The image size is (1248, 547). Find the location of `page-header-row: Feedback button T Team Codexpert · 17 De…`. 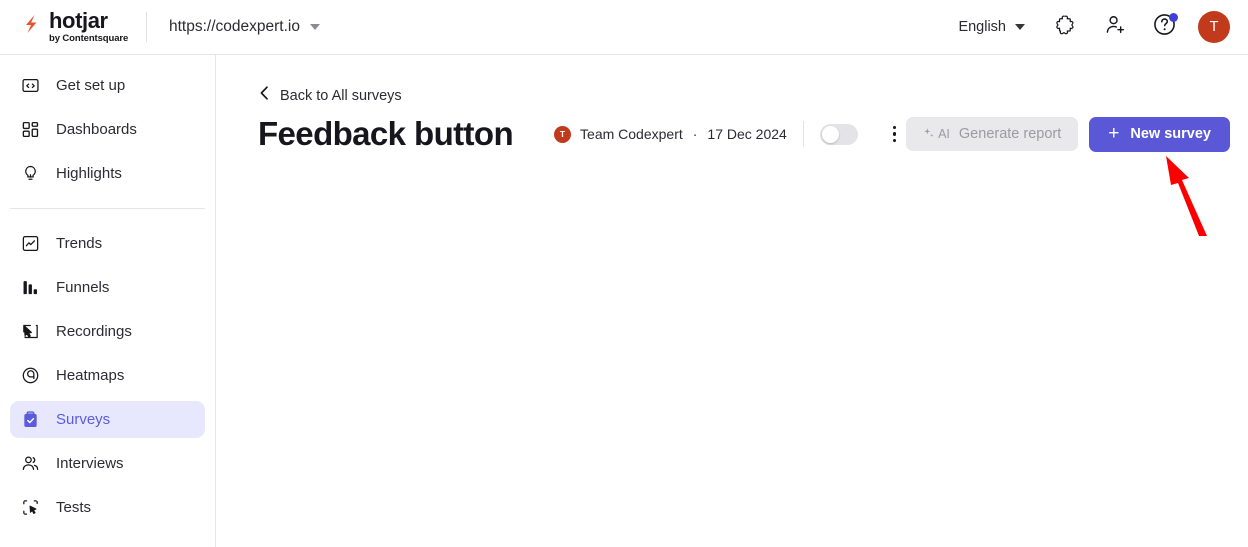

page-header-row: Feedback button T Team Codexpert · 17 De… is located at coordinates (744, 134).